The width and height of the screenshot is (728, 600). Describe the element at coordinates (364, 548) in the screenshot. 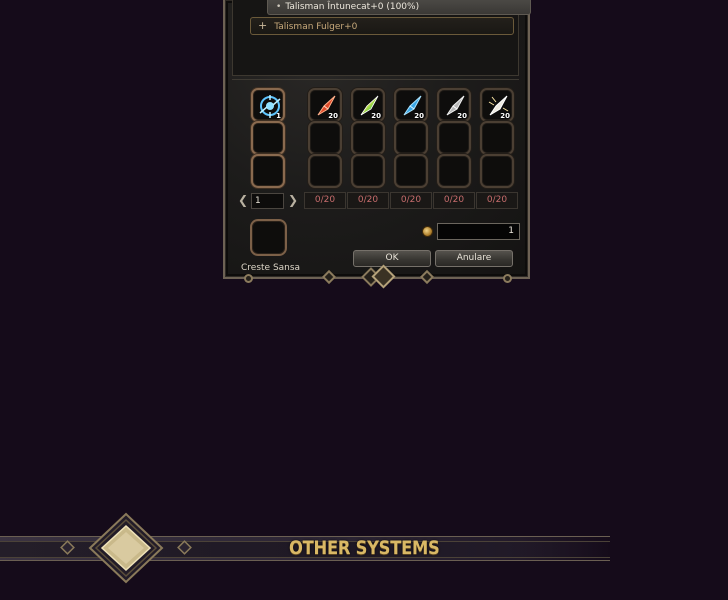

I see `section-title: OTHER SYSTEMS` at that location.